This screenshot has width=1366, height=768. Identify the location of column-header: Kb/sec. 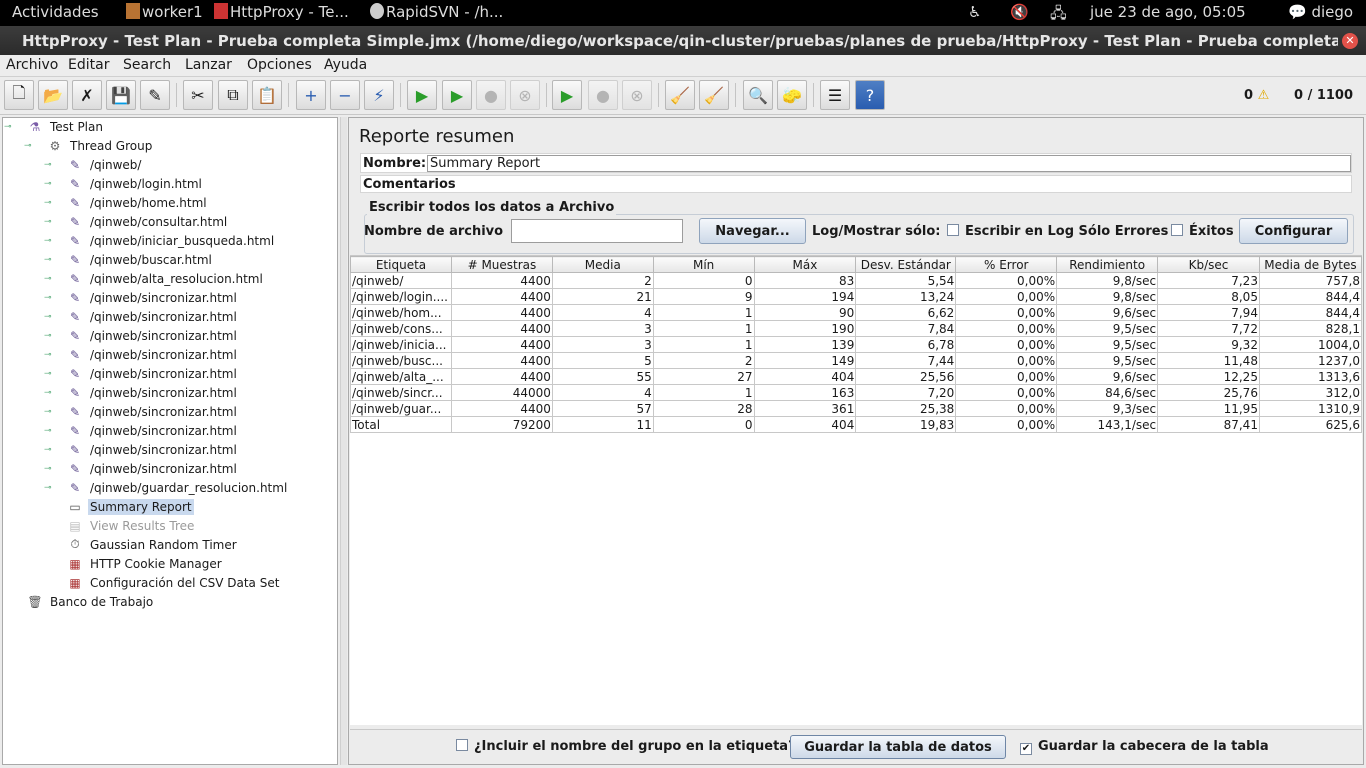
(1208, 264).